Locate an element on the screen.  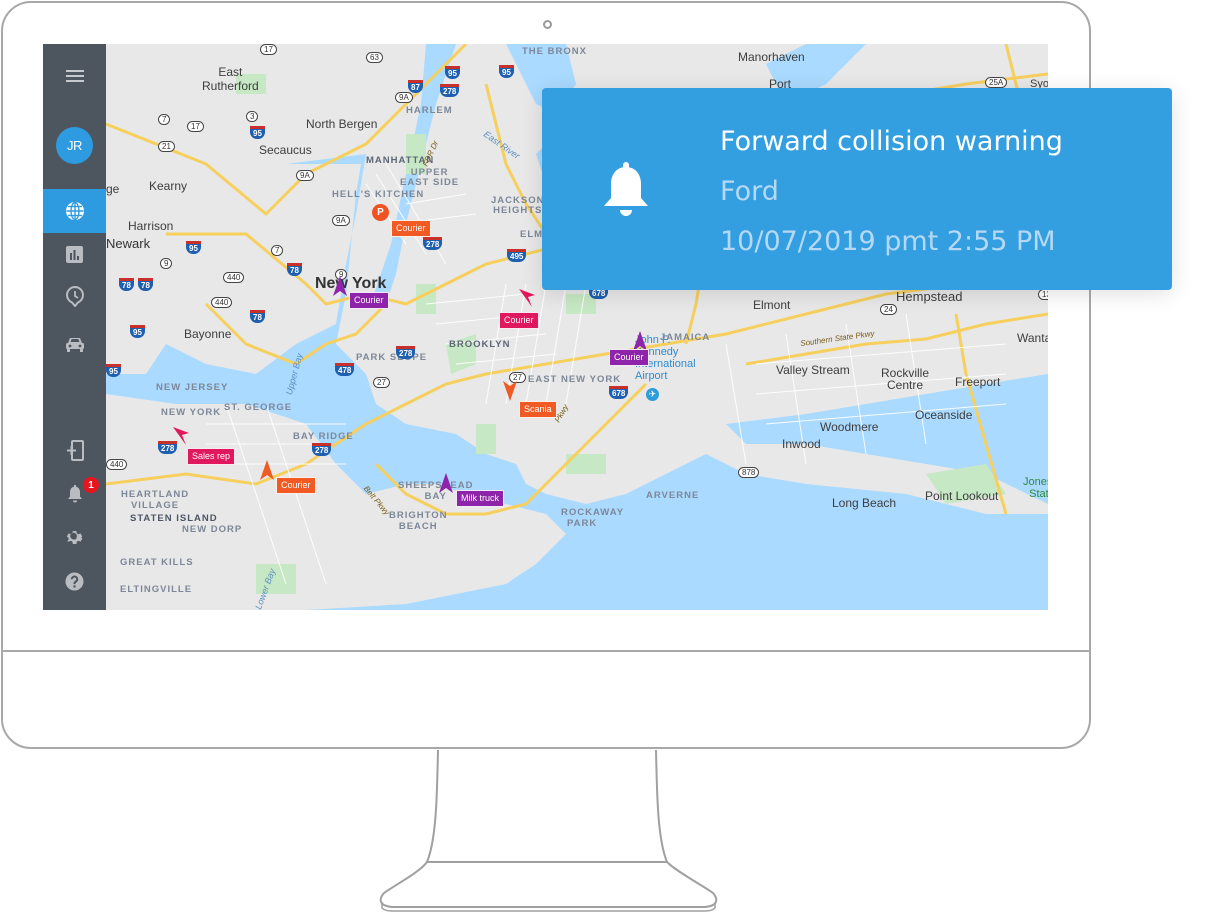
sidebar-item-logout is located at coordinates (74, 450).